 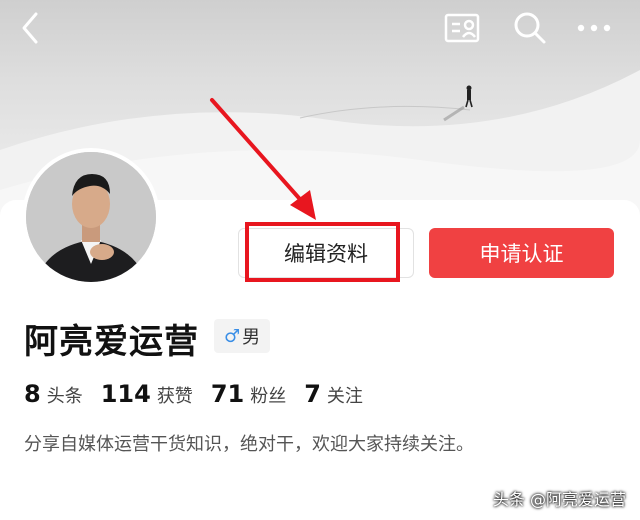 I want to click on stat-followers: 71 粉丝, so click(x=248, y=394).